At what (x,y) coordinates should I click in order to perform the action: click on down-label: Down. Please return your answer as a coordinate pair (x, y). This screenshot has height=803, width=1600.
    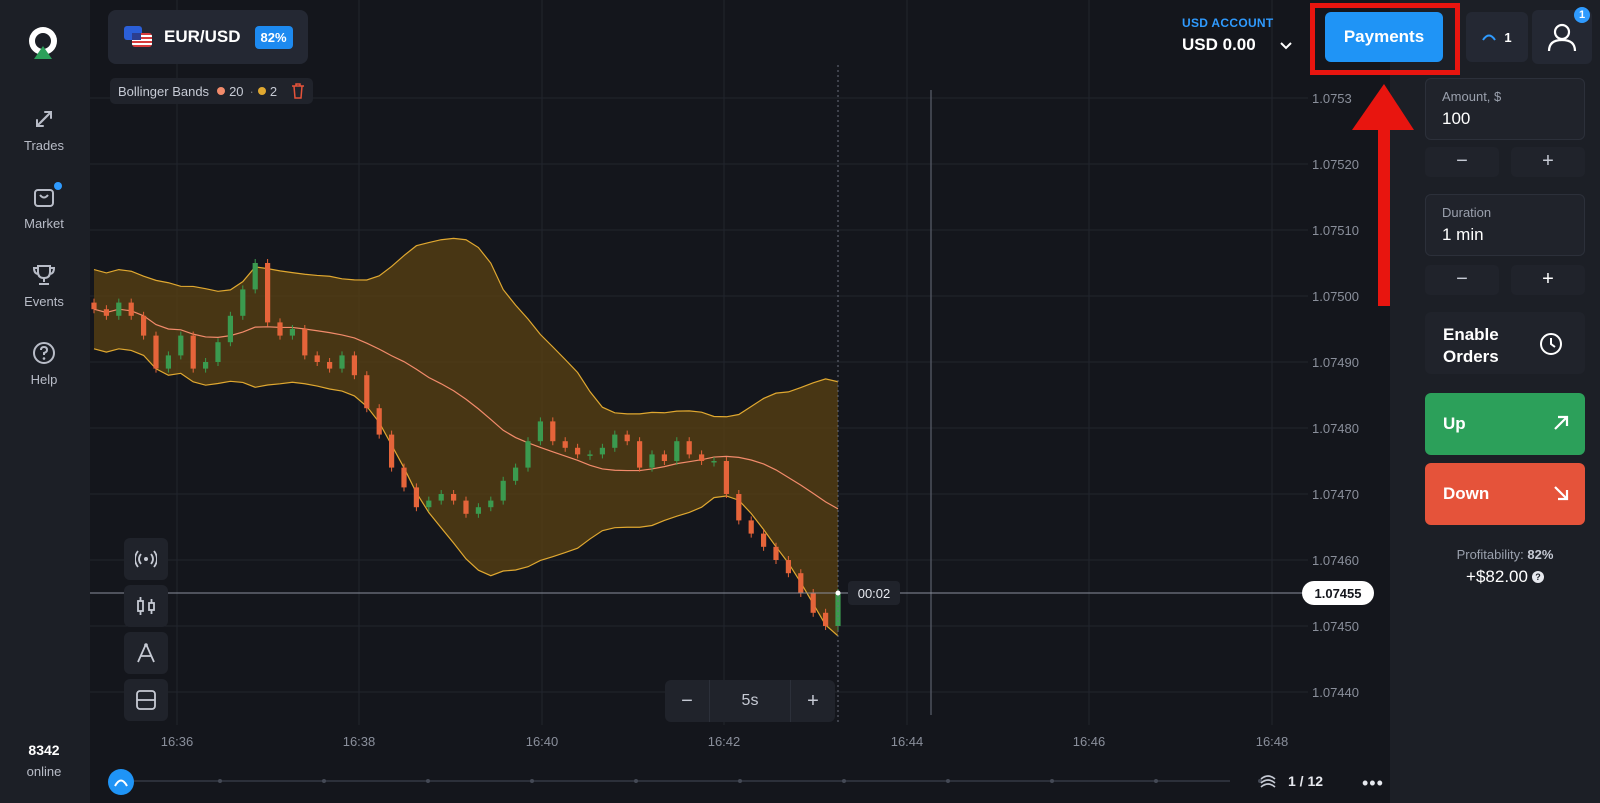
    Looking at the image, I should click on (1466, 493).